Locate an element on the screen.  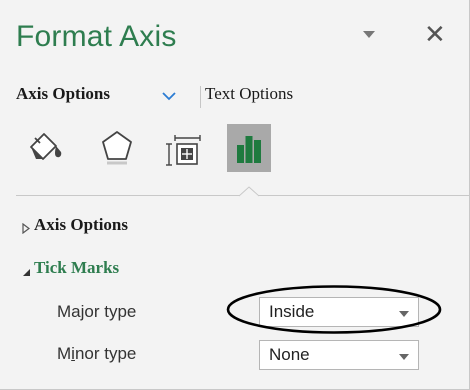
tab-separator is located at coordinates (200, 97).